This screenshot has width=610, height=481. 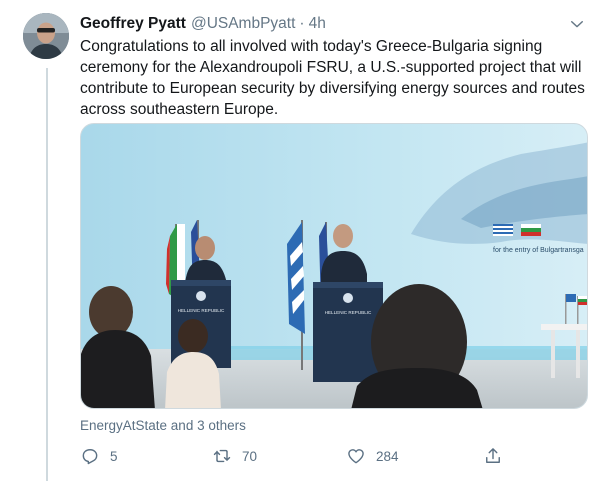 I want to click on like-count: 284, so click(x=387, y=456).